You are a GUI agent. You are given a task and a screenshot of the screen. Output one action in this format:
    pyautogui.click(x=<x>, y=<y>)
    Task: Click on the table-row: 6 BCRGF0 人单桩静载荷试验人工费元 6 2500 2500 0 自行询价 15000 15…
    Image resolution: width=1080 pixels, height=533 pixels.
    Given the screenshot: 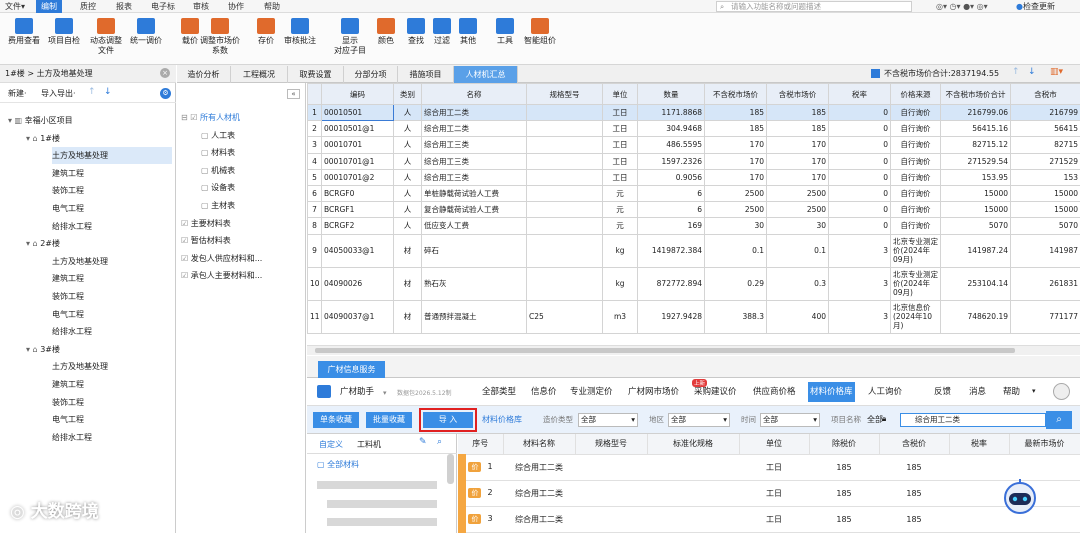 What is the action you would take?
    pyautogui.click(x=693, y=193)
    